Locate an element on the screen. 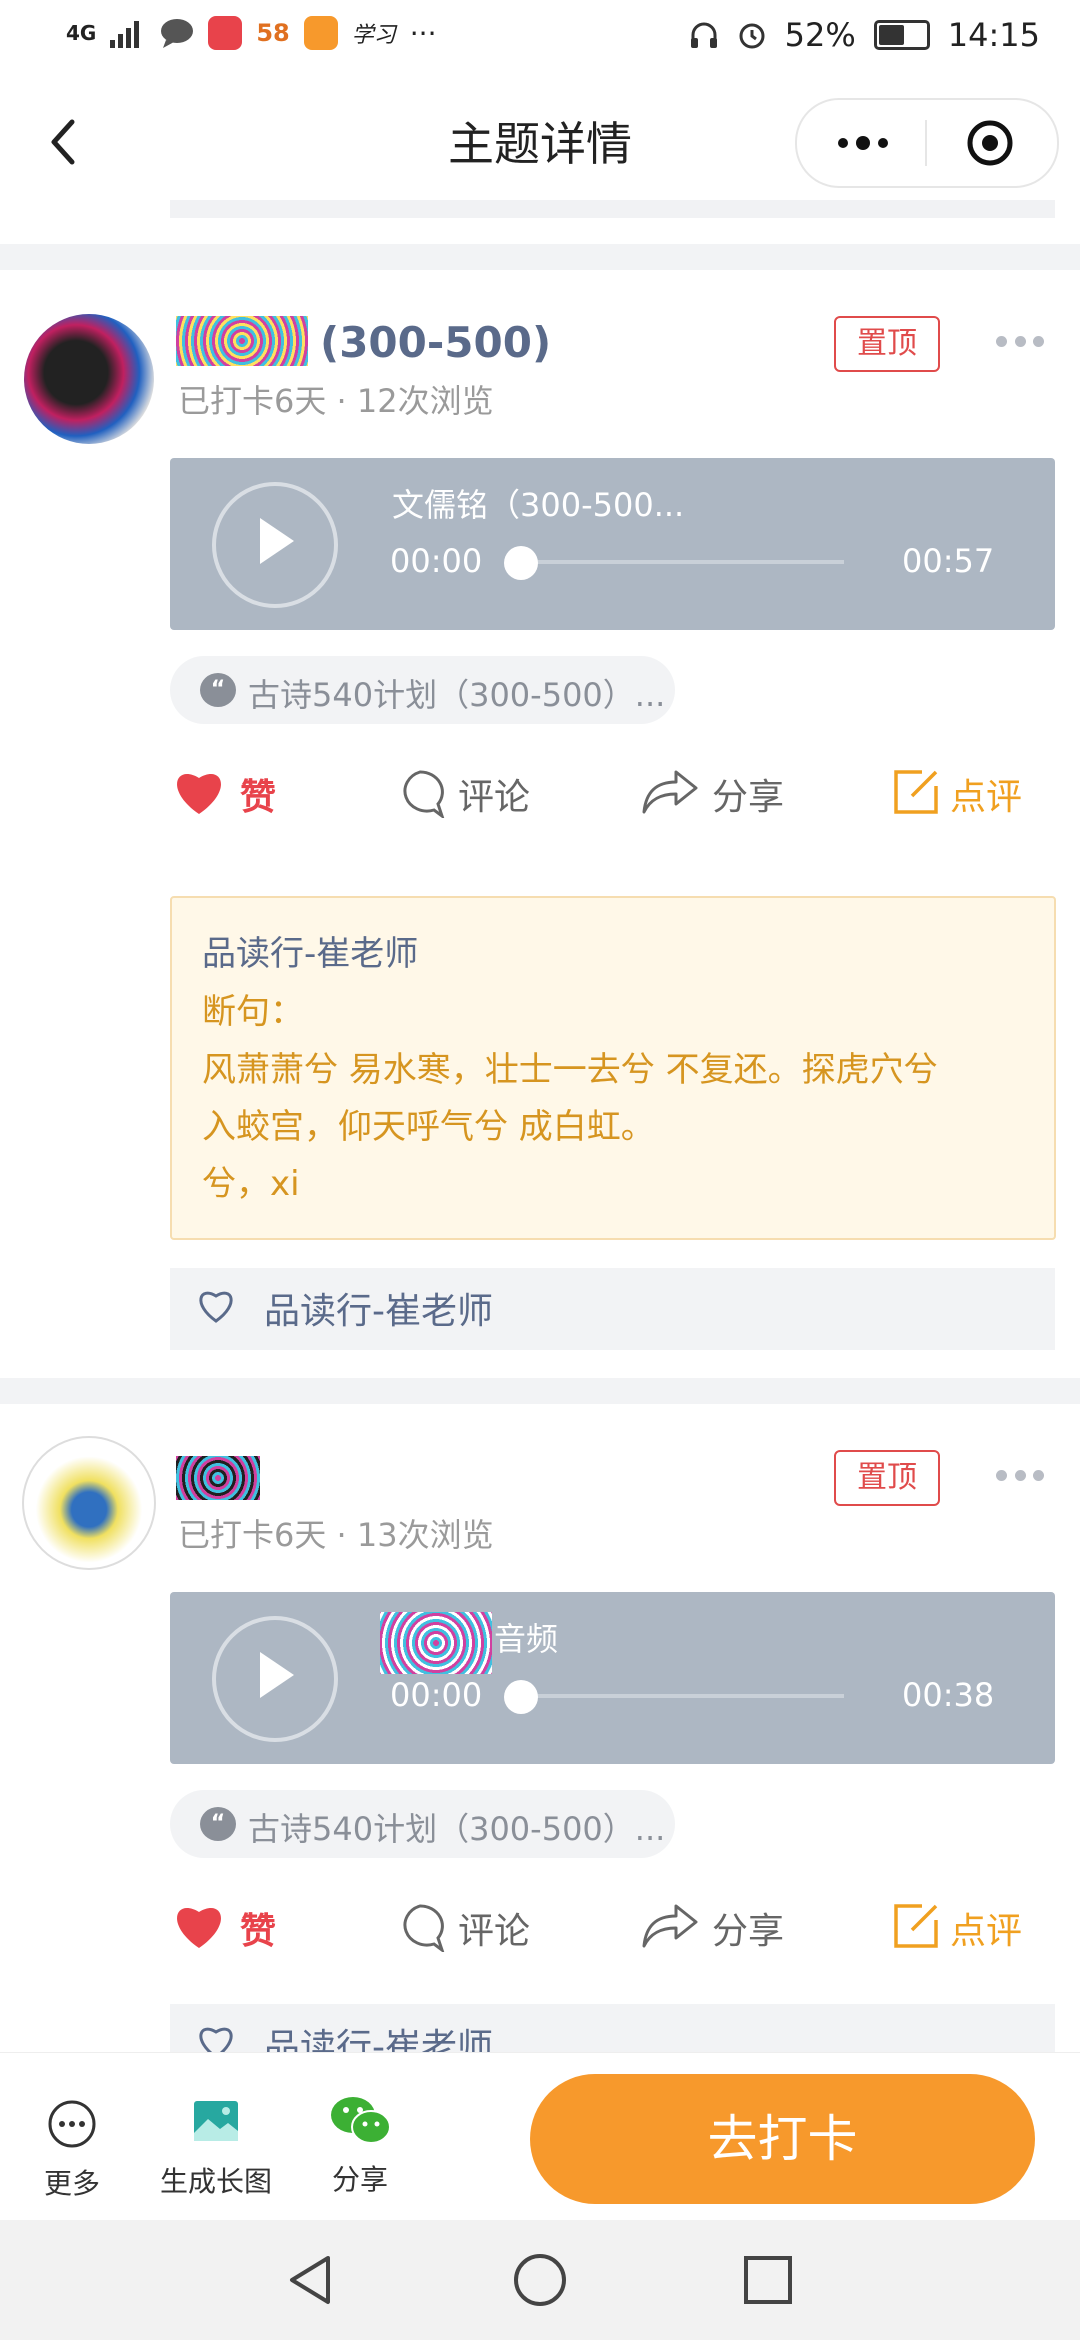  quote-icon: “ is located at coordinates (218, 690).